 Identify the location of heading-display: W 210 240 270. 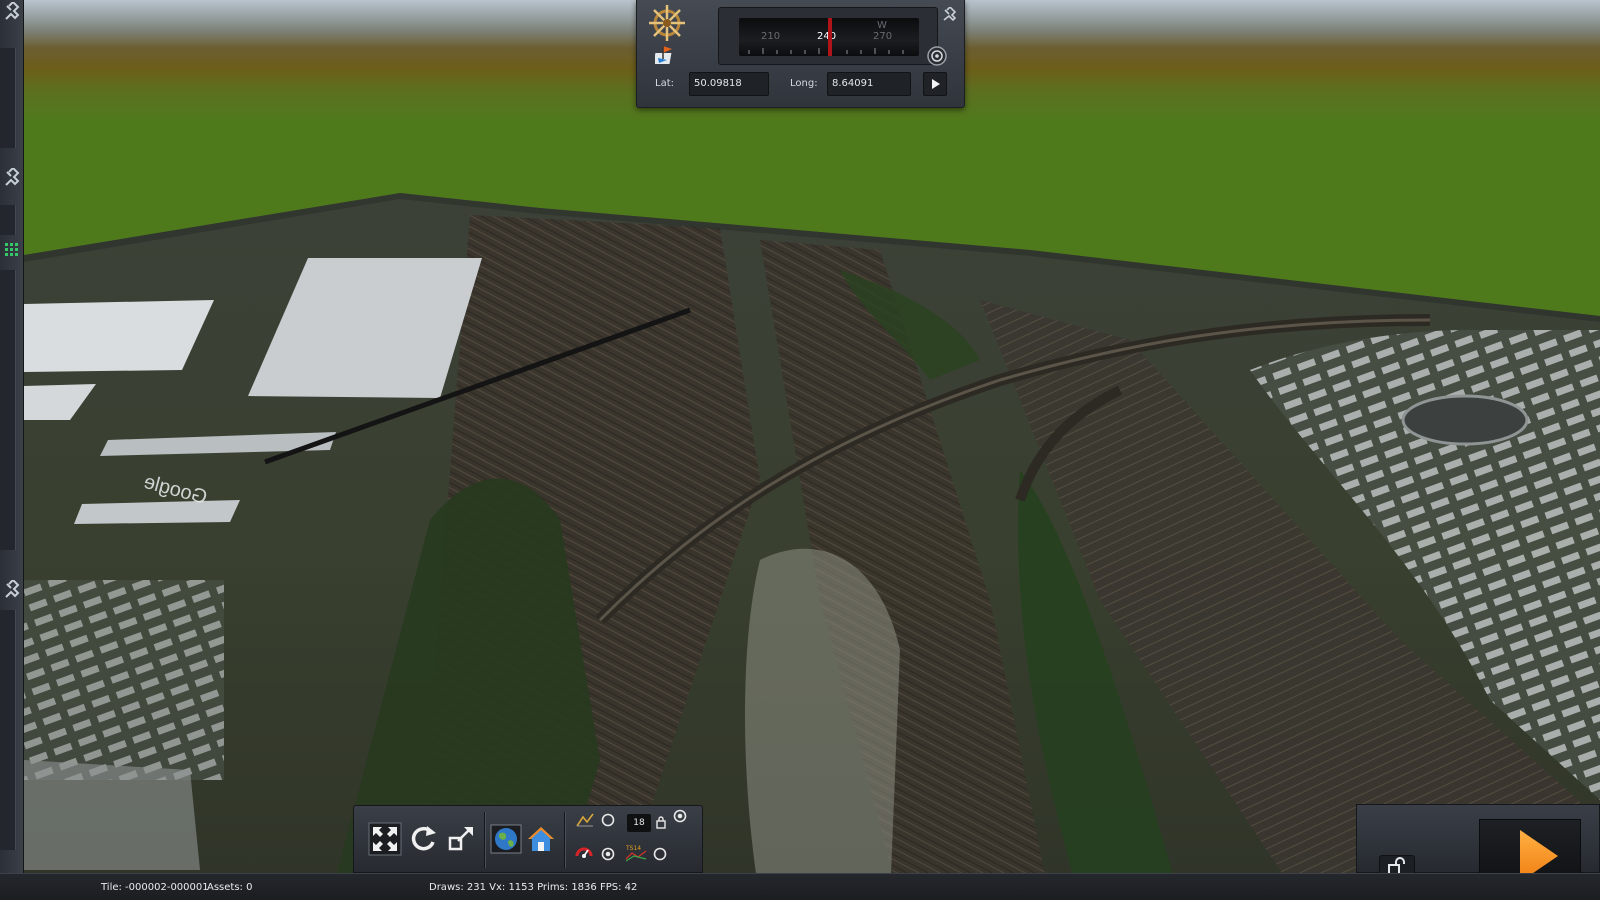
(829, 37).